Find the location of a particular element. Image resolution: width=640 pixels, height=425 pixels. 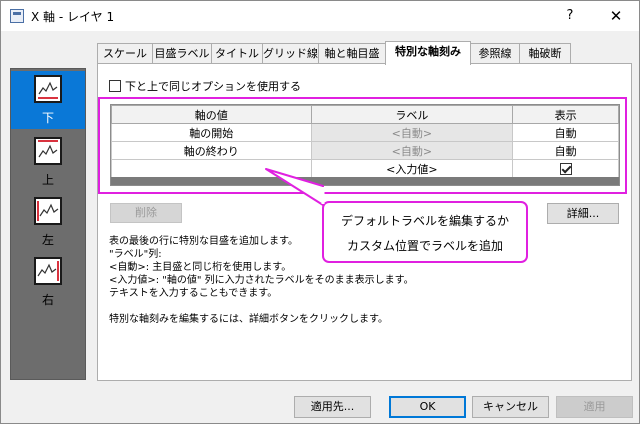

table-row: <入力値> is located at coordinates (365, 168).